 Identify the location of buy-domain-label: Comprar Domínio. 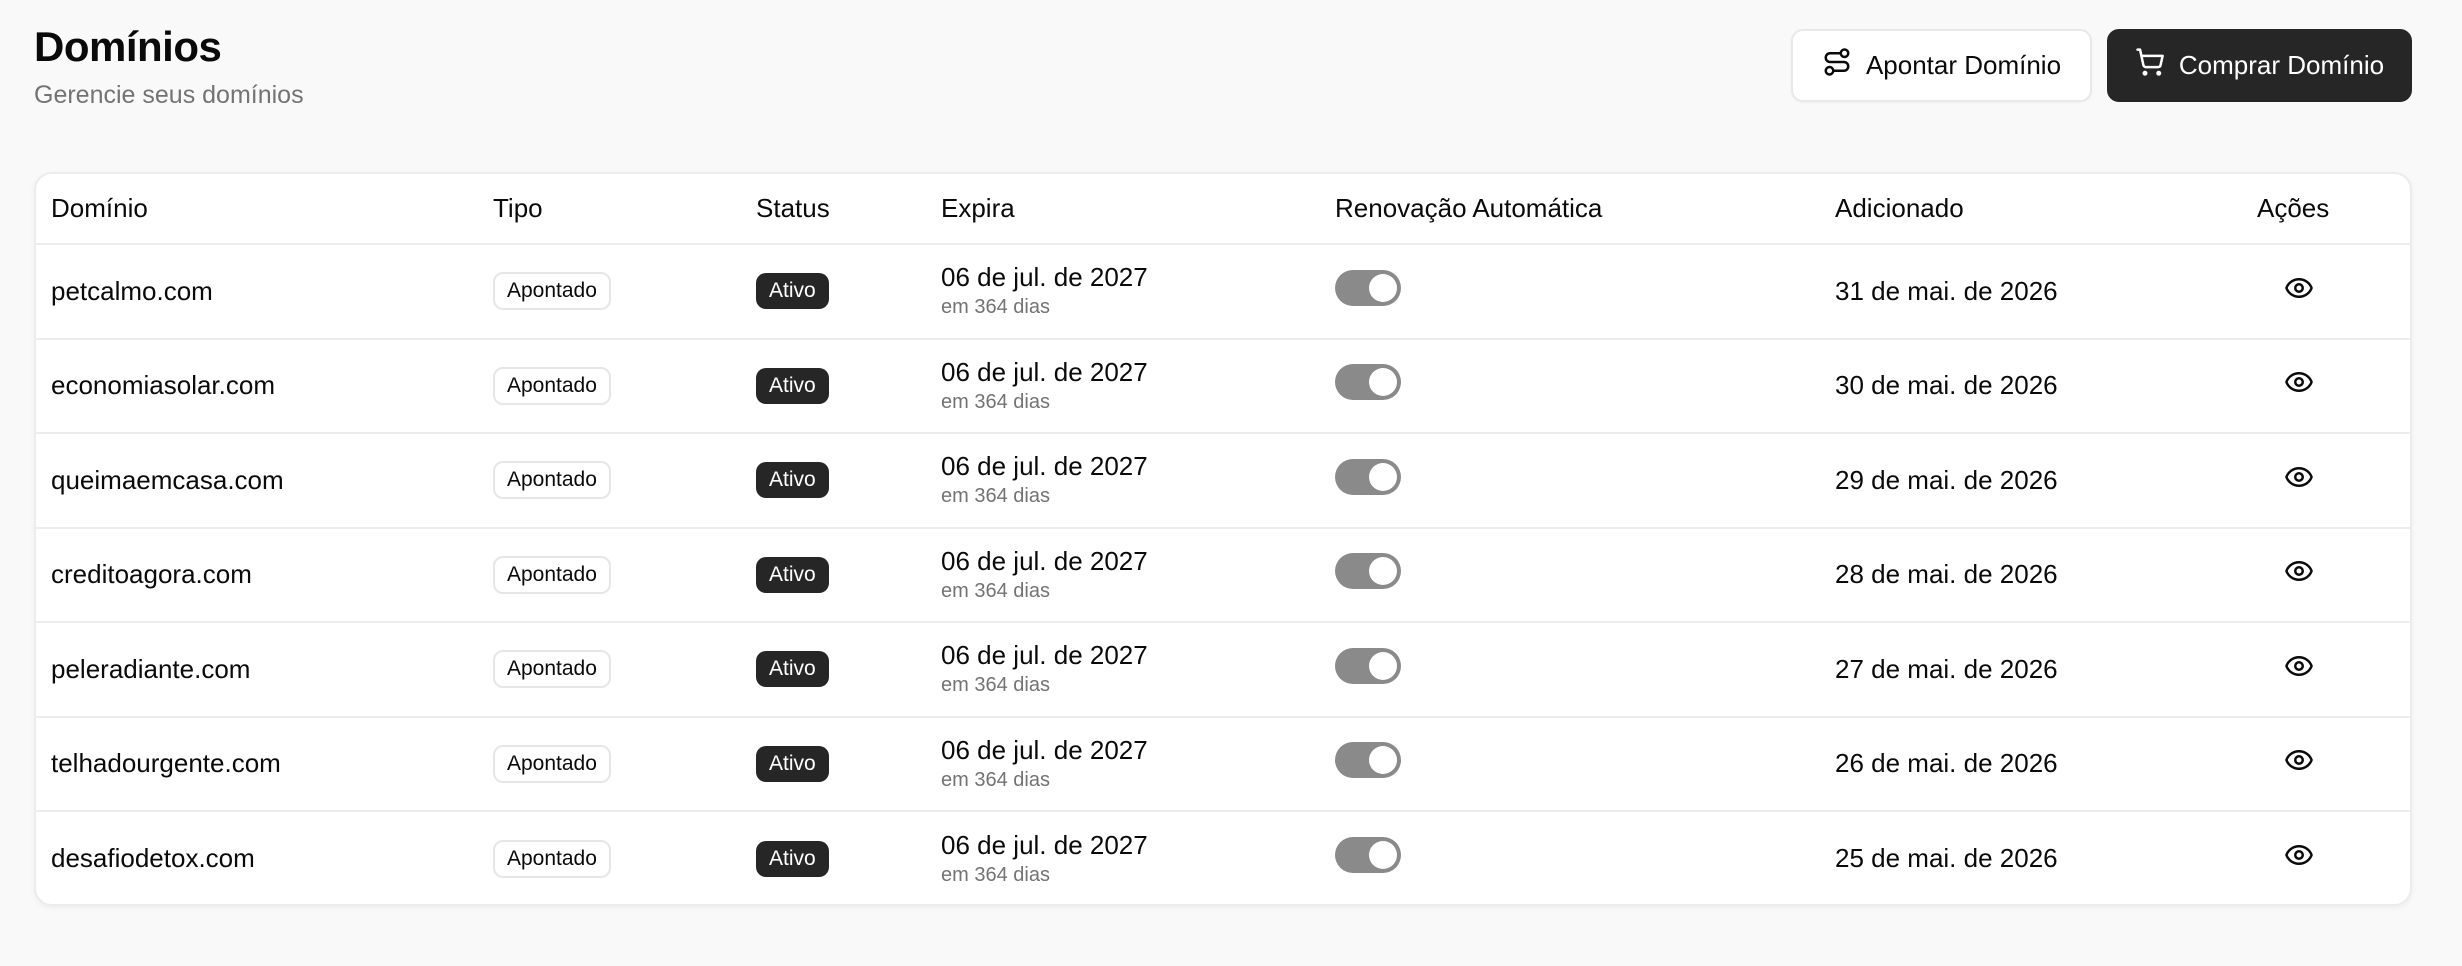
(2281, 65).